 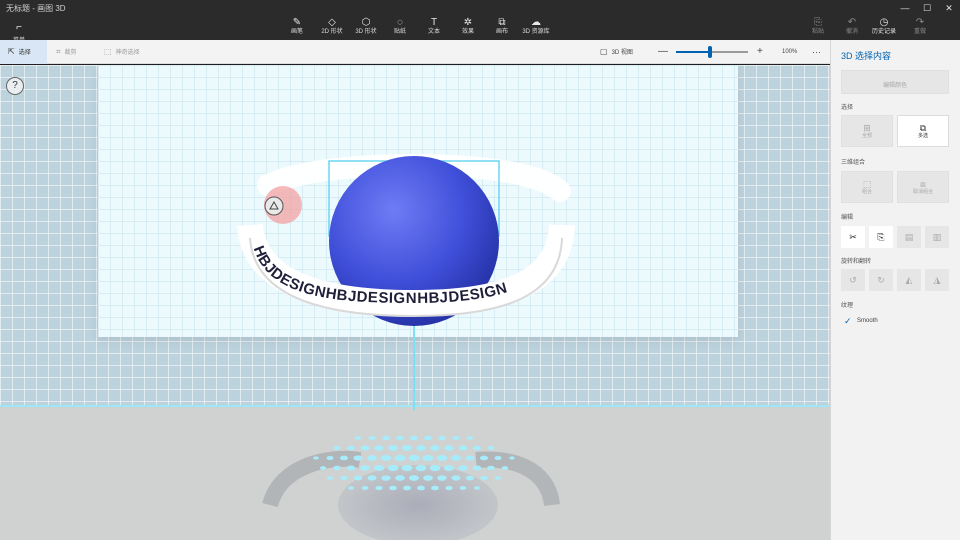 I want to click on paste-icon: ⎘, so click(x=818, y=22).